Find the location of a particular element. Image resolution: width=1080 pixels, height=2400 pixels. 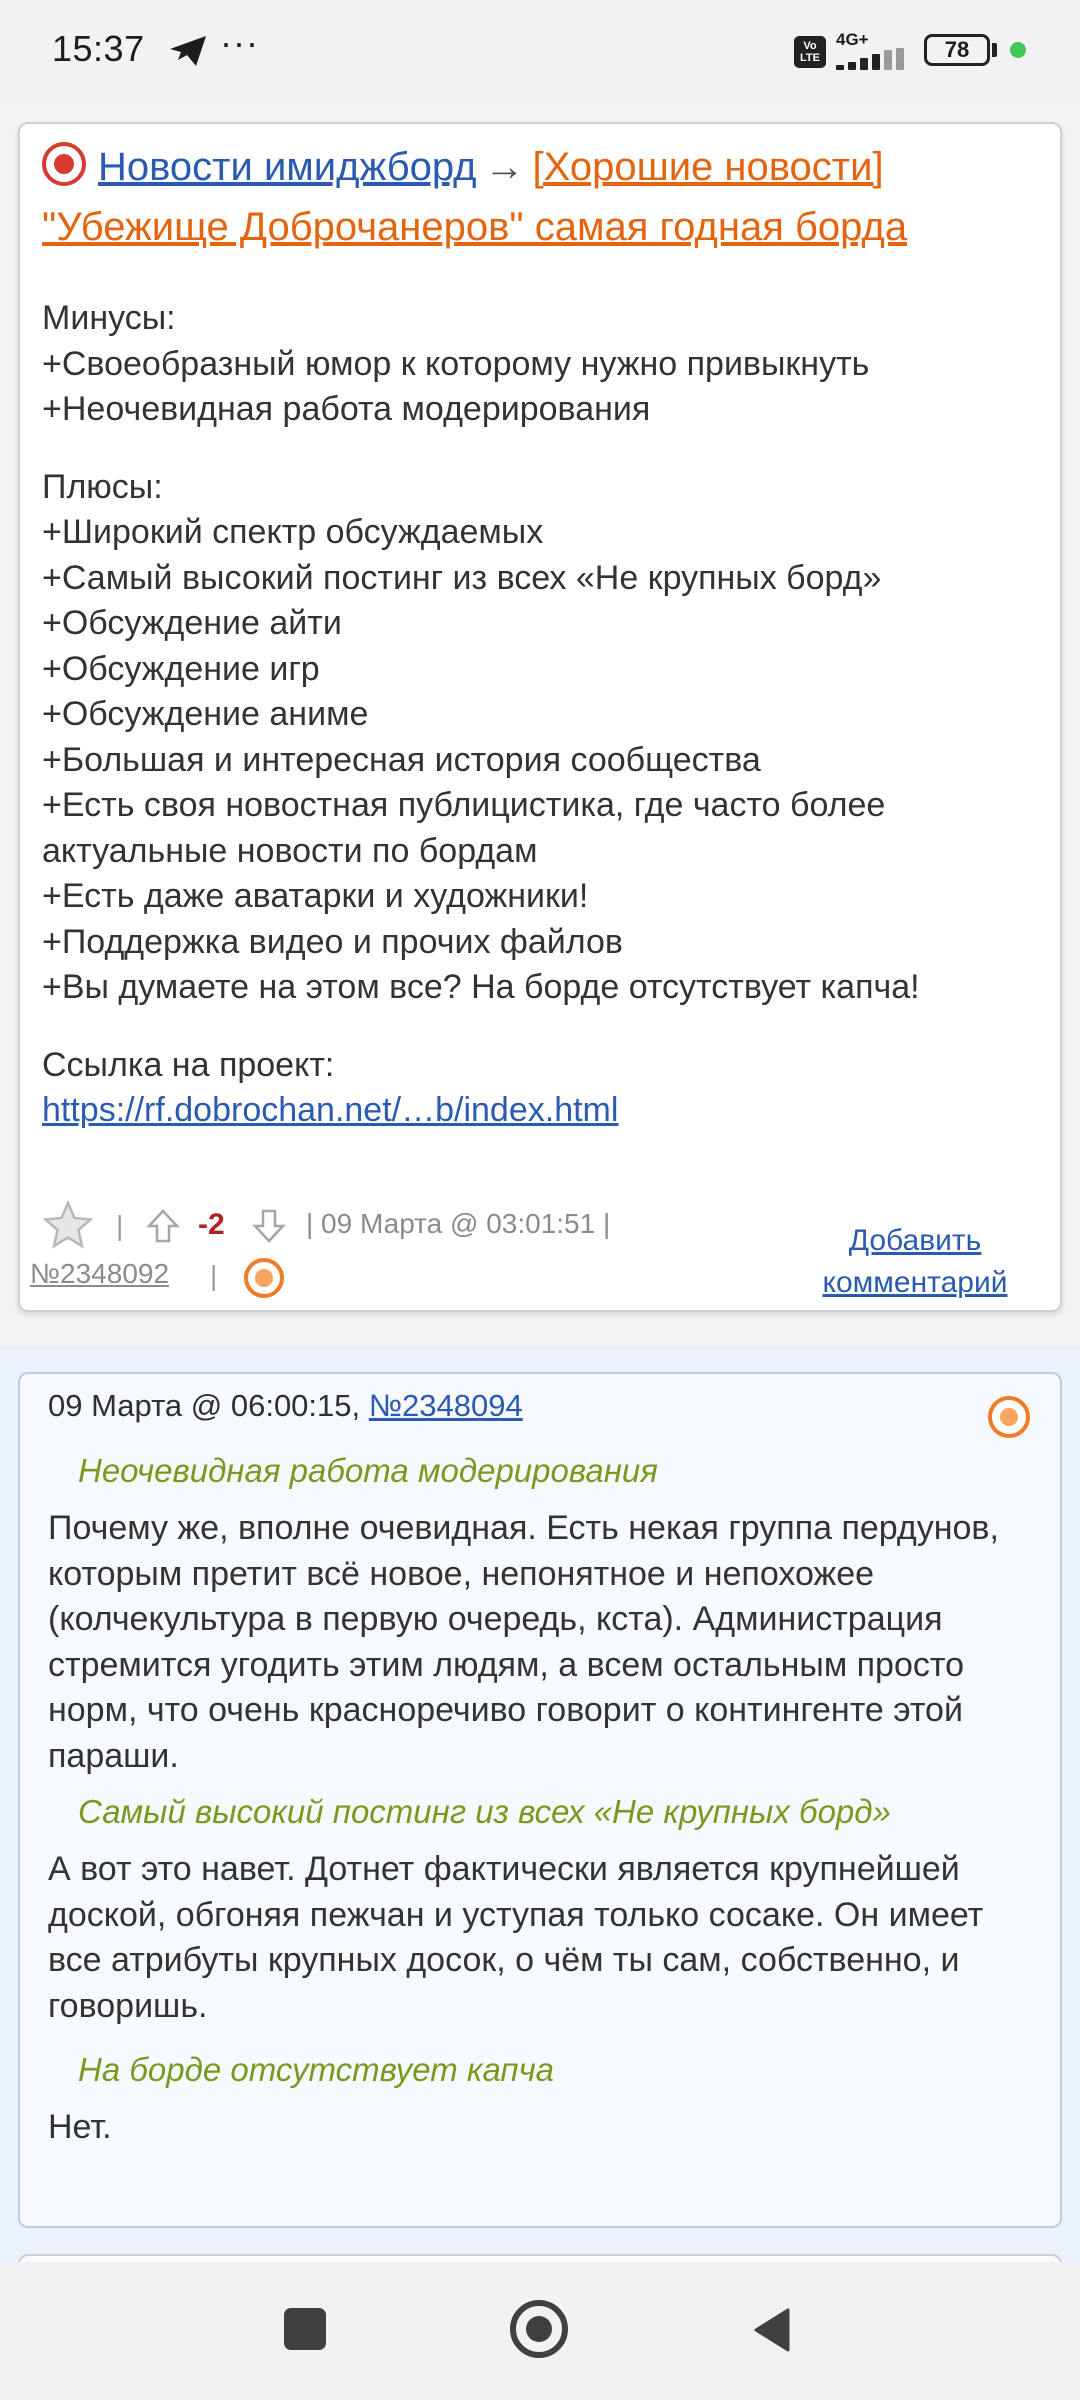

privacy-dot-icon is located at coordinates (1018, 50).